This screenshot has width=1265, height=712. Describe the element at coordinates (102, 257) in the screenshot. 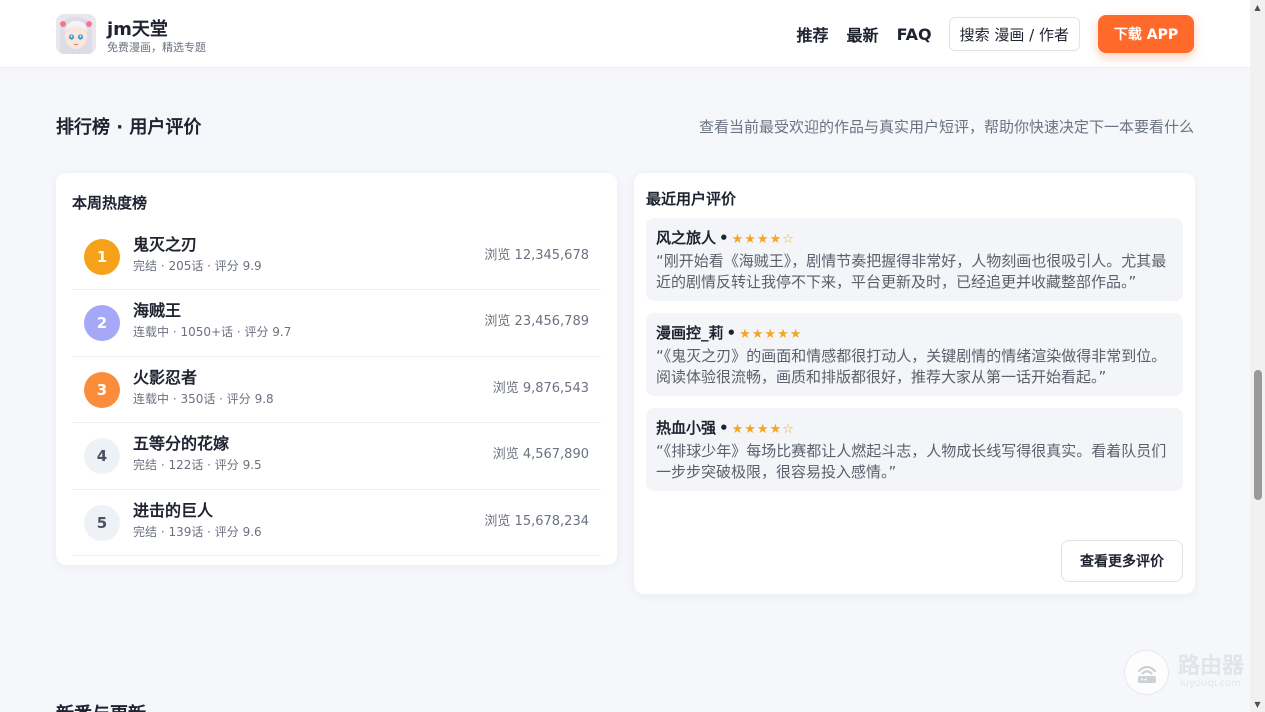

I see `rank-badge: 1` at that location.